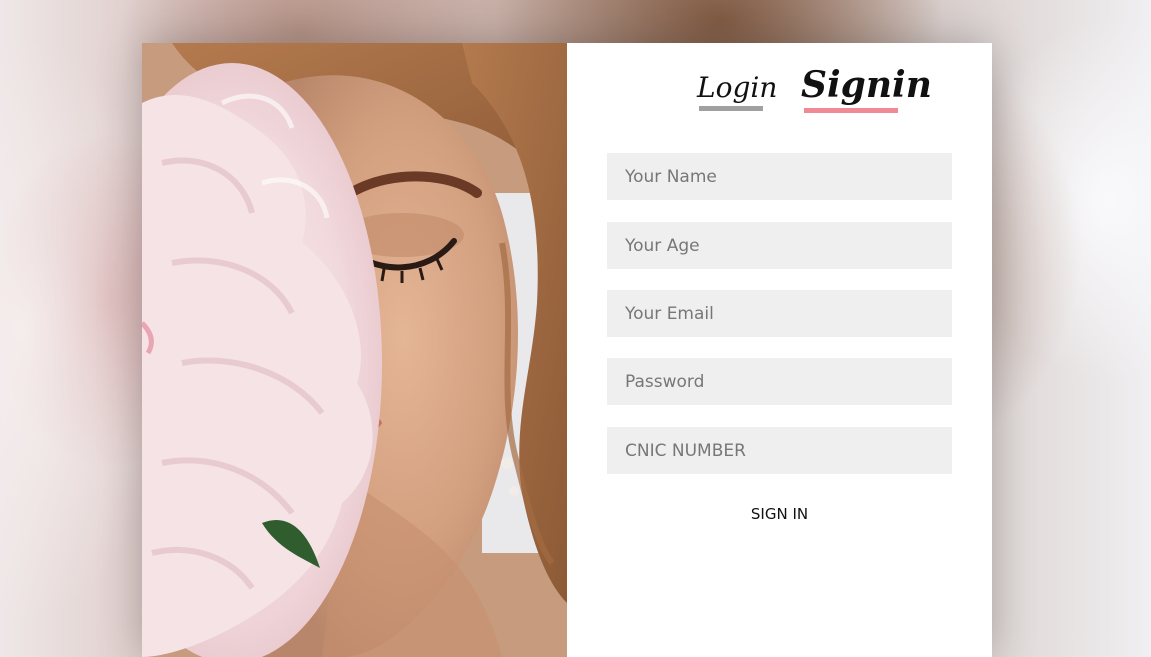  I want to click on tab-login-underline, so click(731, 108).